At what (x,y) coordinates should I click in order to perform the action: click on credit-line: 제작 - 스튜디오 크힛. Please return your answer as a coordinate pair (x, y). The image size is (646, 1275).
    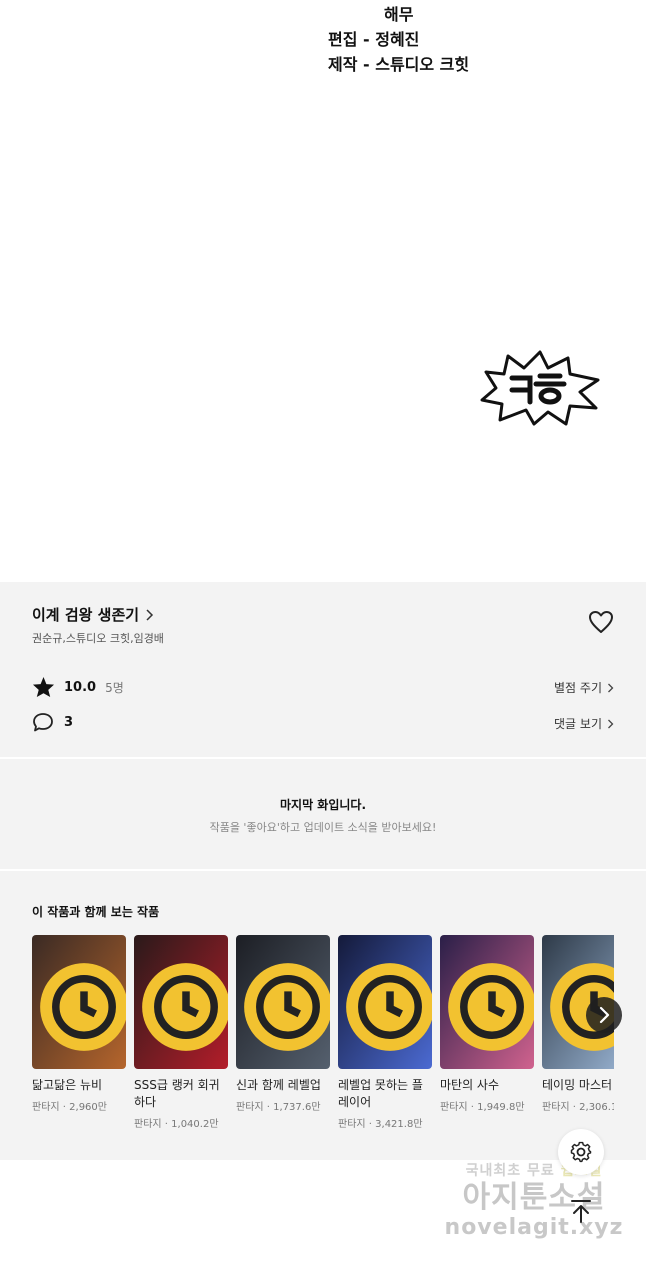
    Looking at the image, I should click on (399, 64).